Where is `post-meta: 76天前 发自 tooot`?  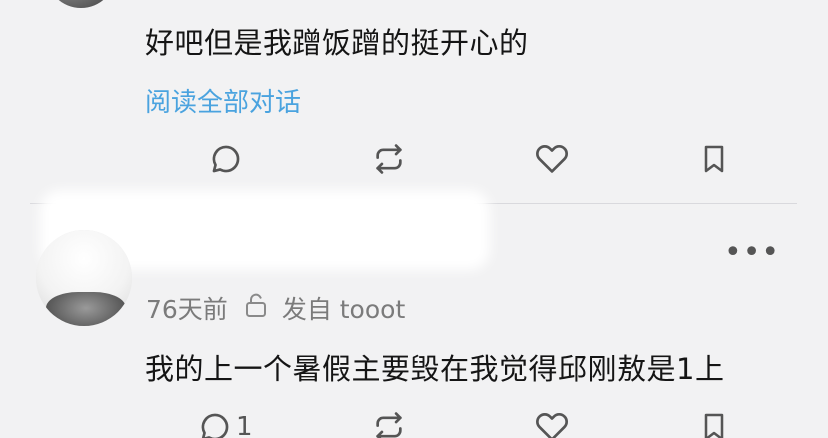
post-meta: 76天前 发自 tooot is located at coordinates (275, 308).